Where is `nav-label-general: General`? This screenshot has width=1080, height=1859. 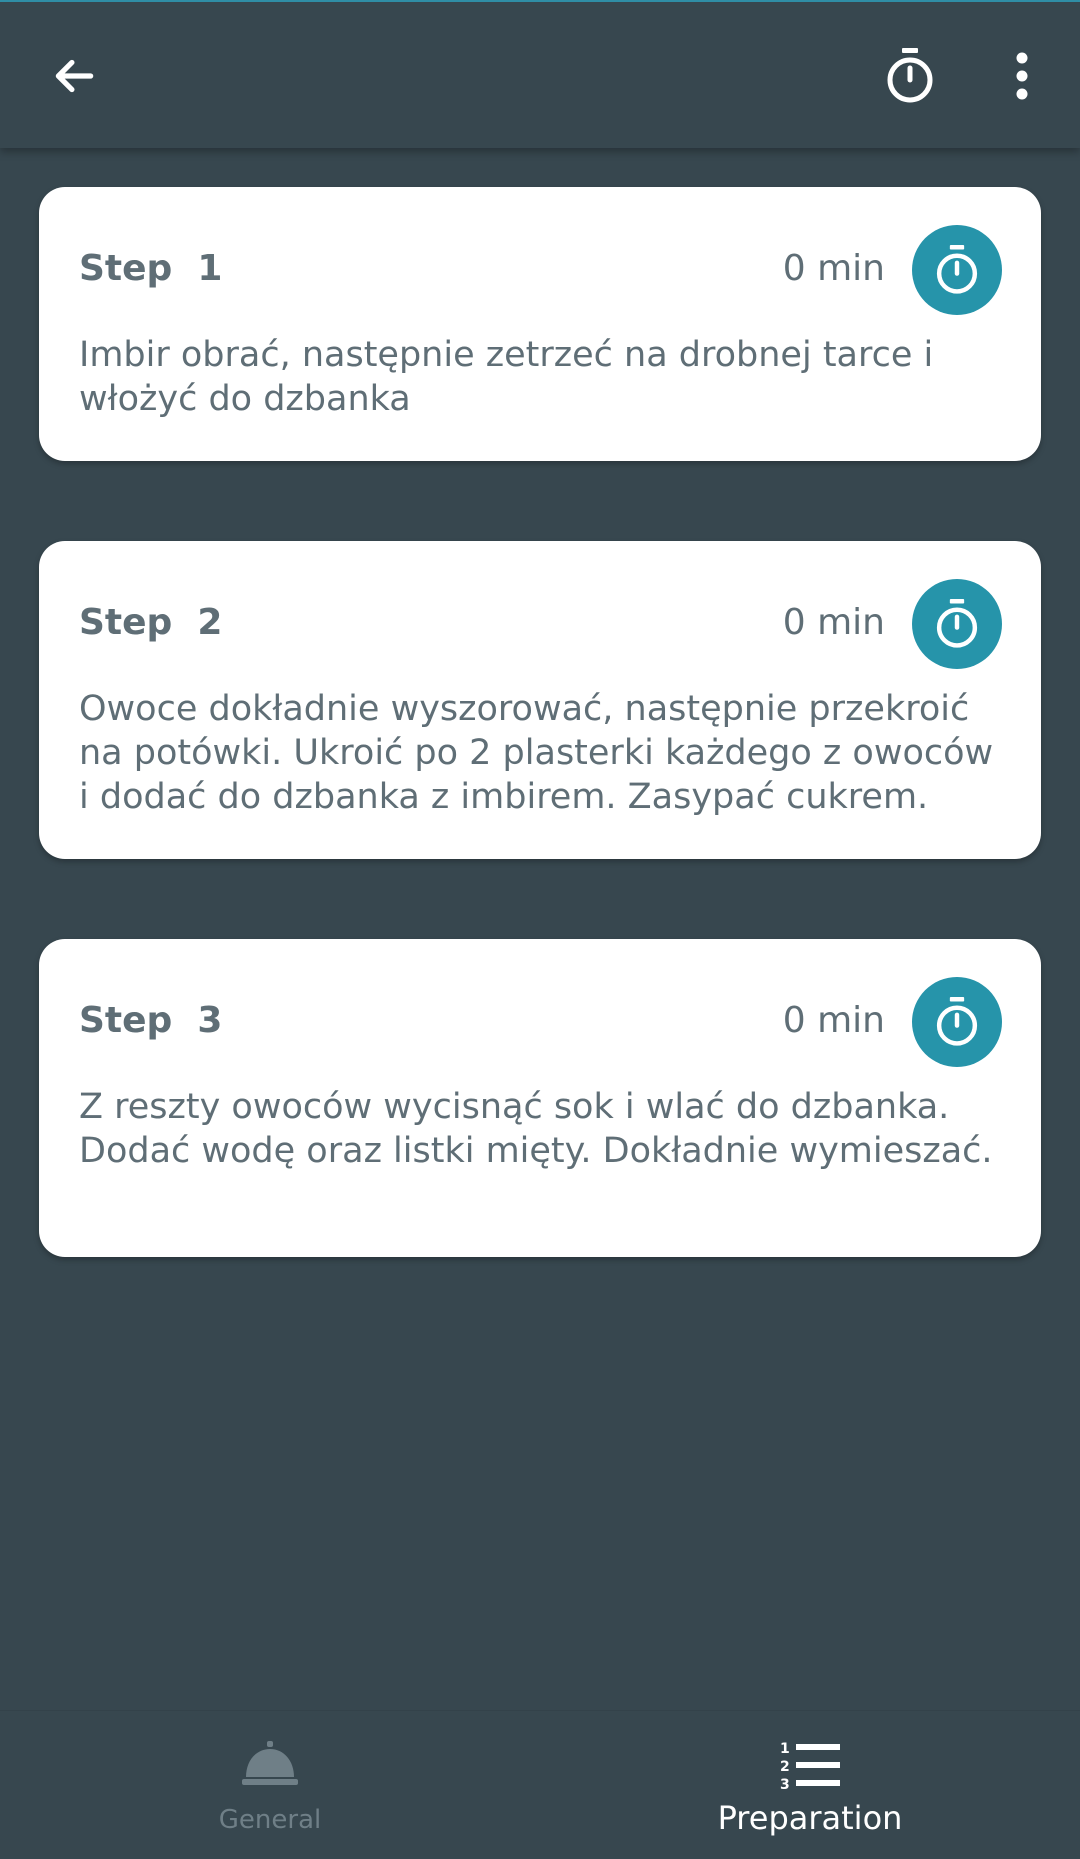
nav-label-general: General is located at coordinates (270, 1820).